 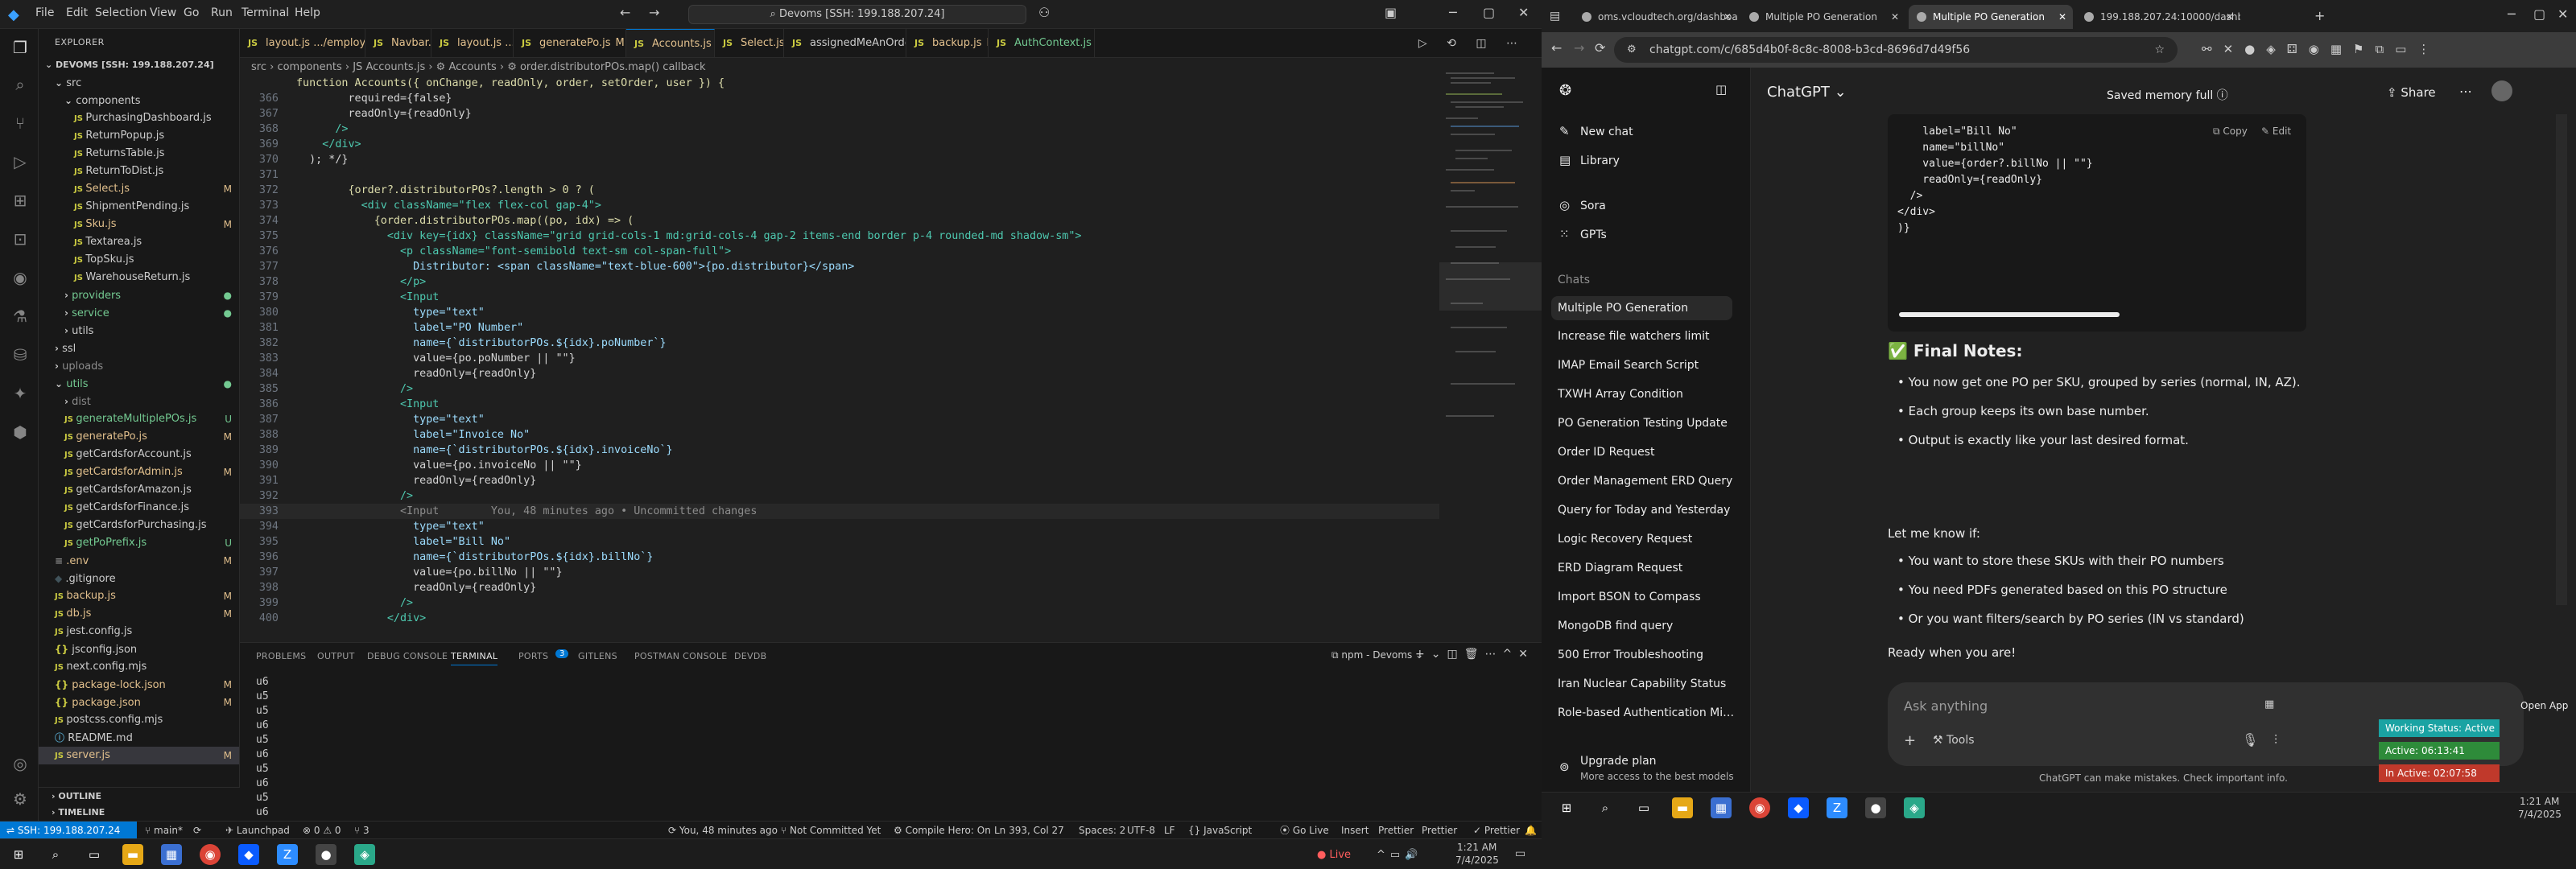 What do you see at coordinates (1946, 706) in the screenshot?
I see `prompt-input: Ask anything` at bounding box center [1946, 706].